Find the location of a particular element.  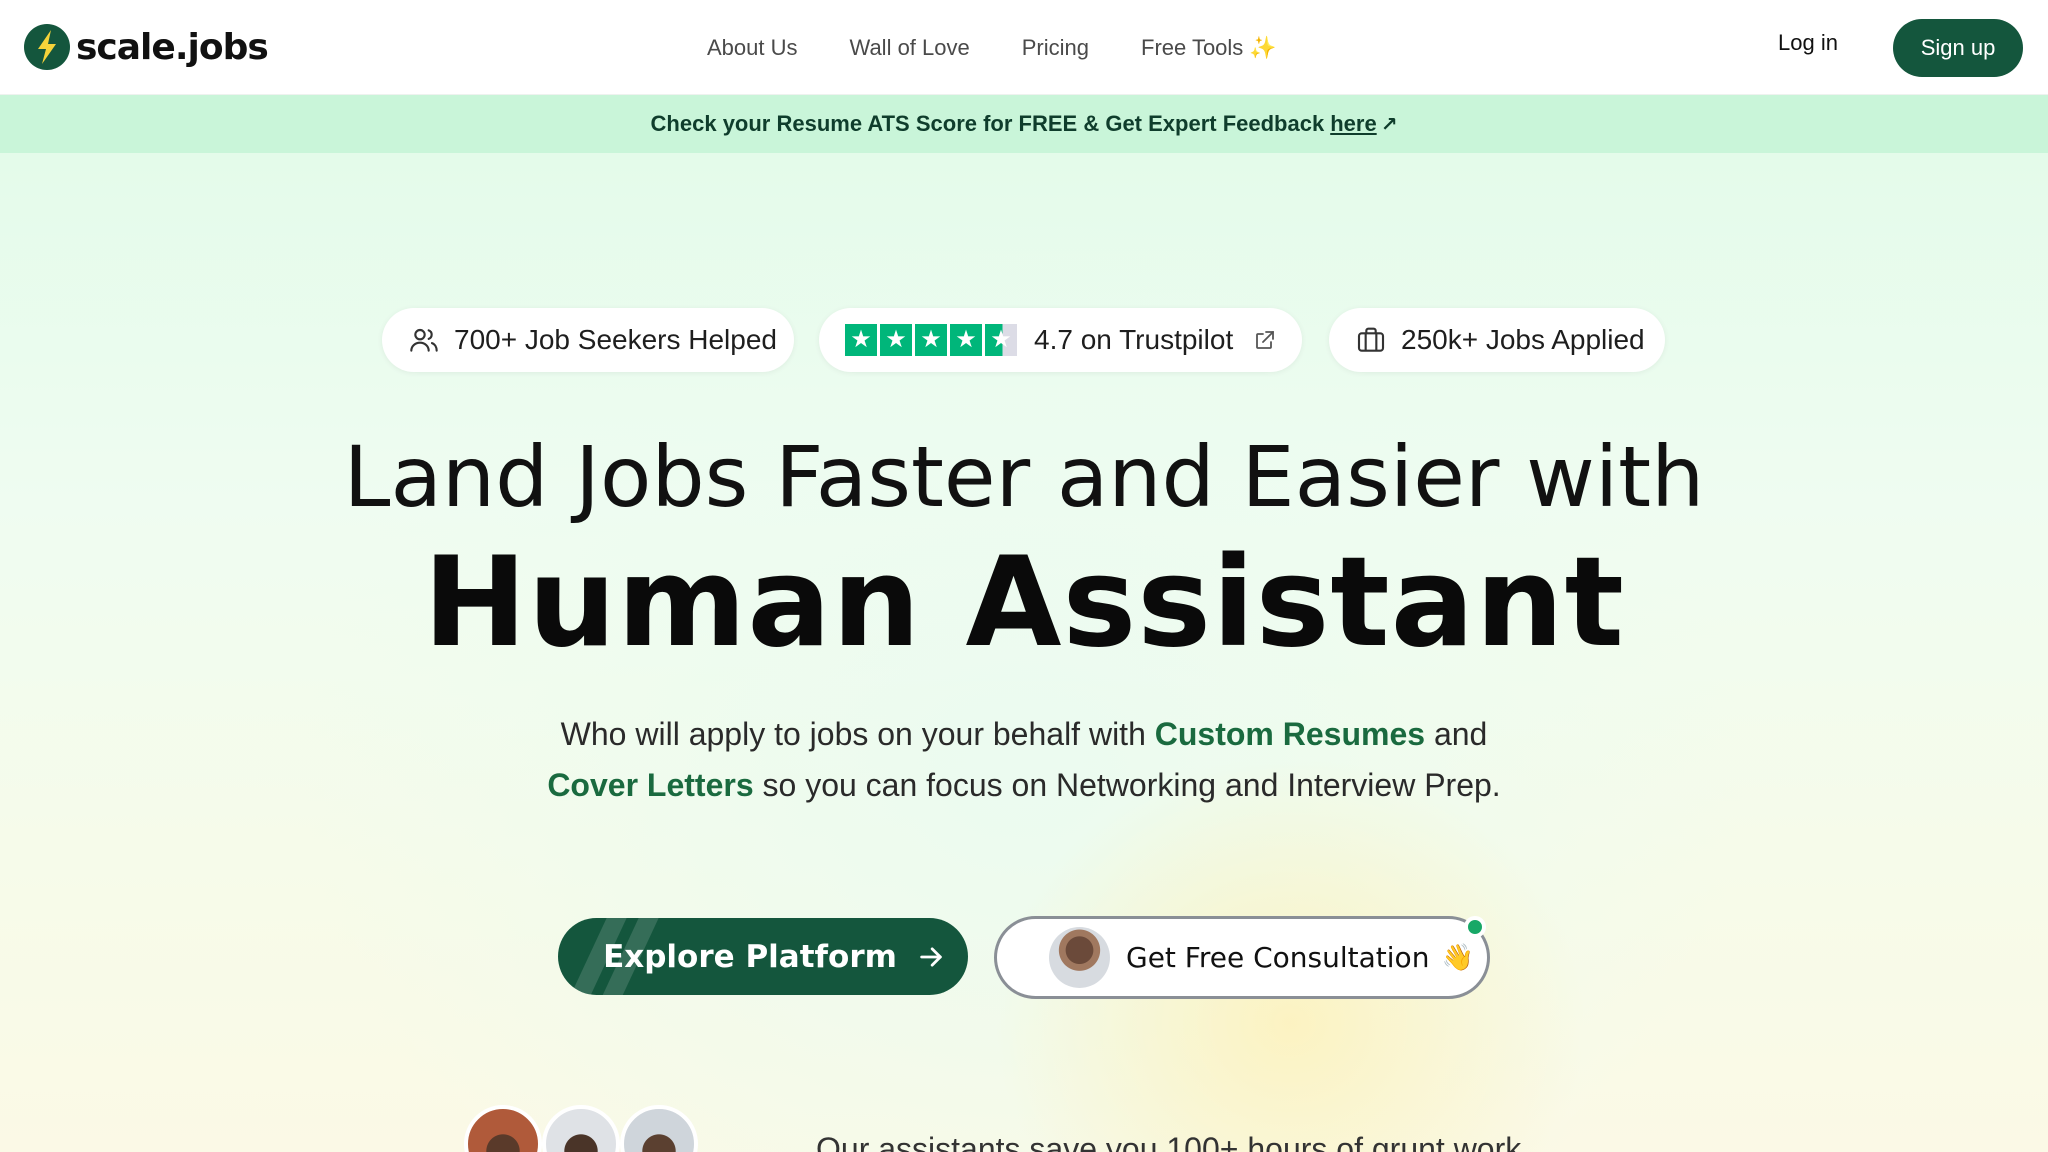

users-icon is located at coordinates (424, 340).